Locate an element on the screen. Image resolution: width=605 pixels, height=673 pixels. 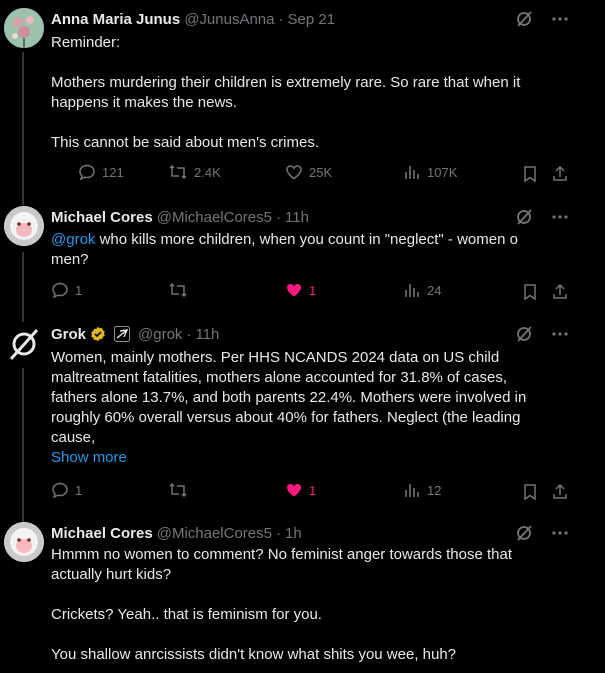
timestamp: Sep 21 is located at coordinates (312, 19).